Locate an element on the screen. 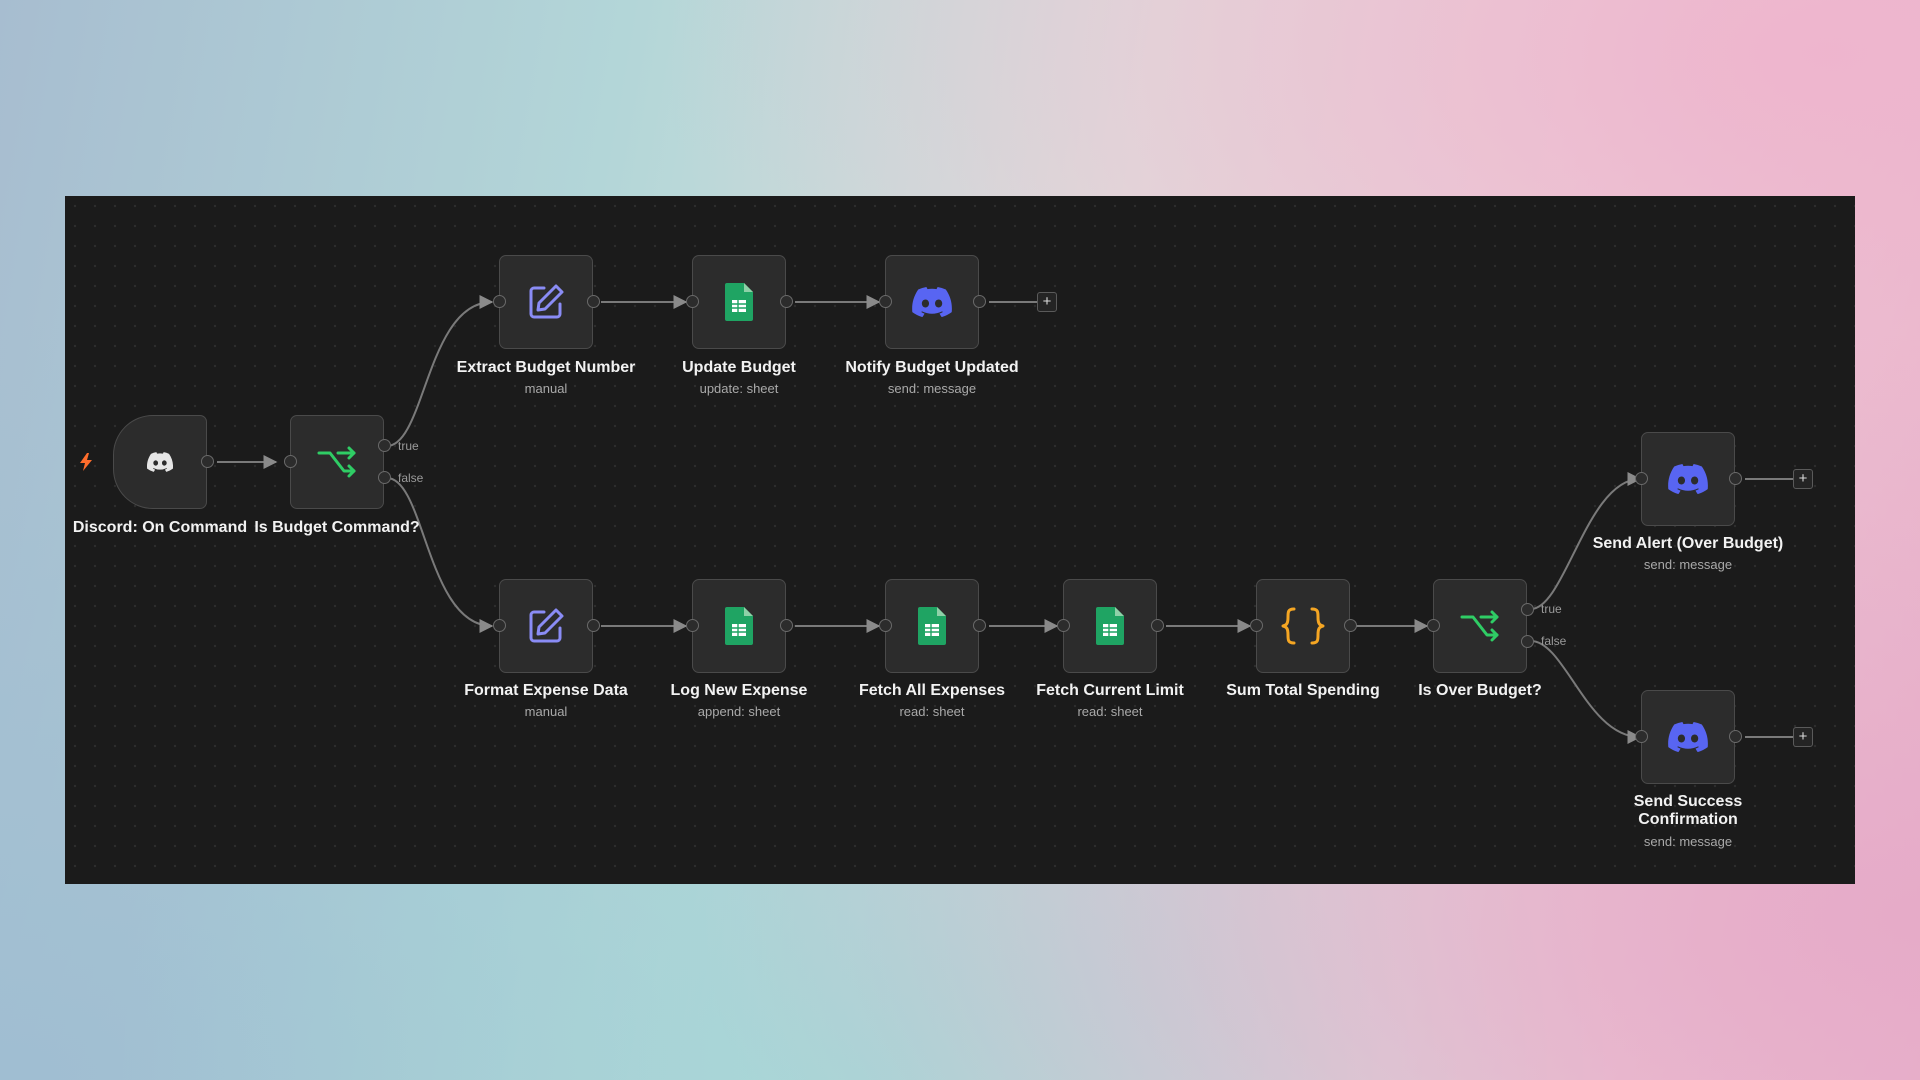  node-subtitle: append: sheet is located at coordinates (739, 712).